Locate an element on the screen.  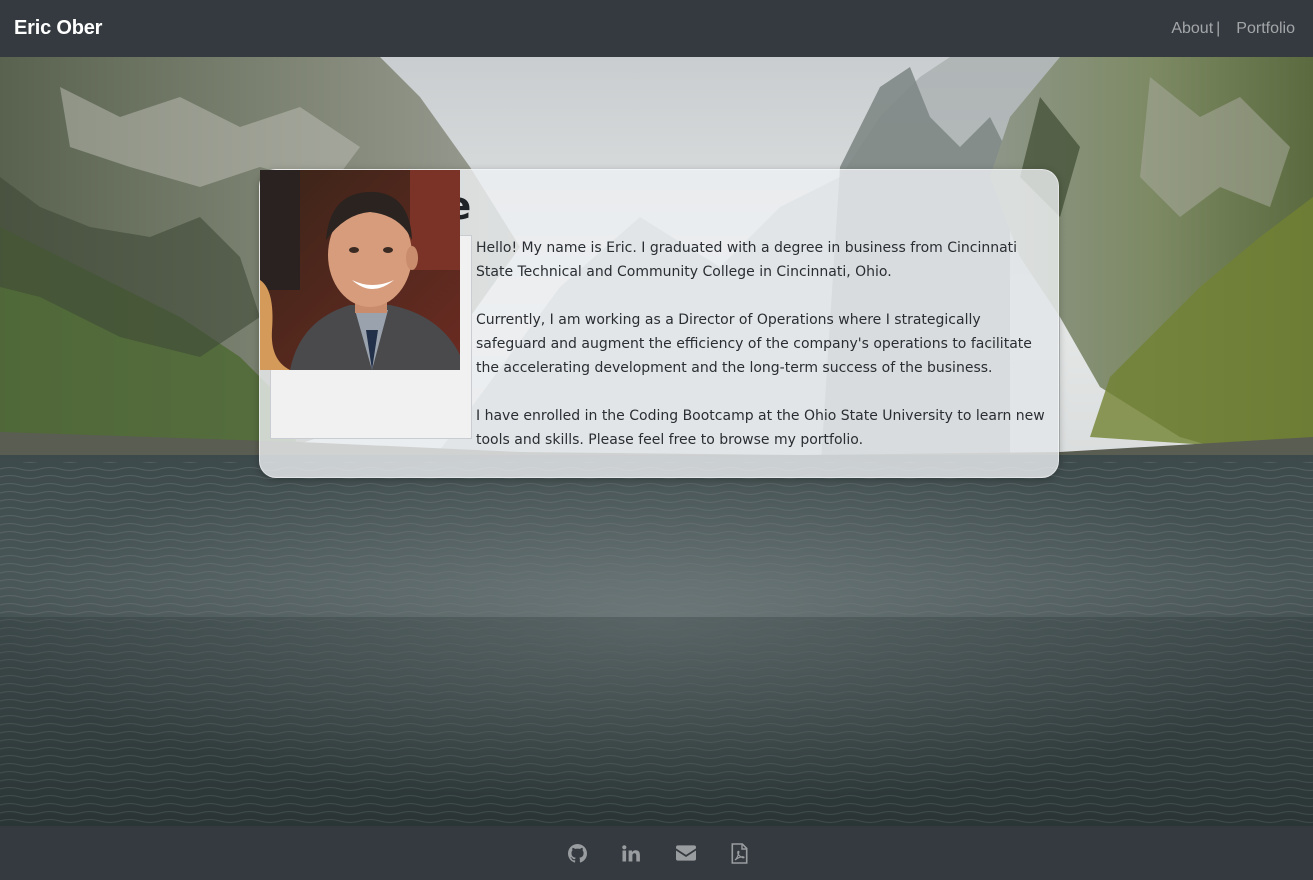
nav-link-portfolio: Portfolio is located at coordinates (1265, 29).